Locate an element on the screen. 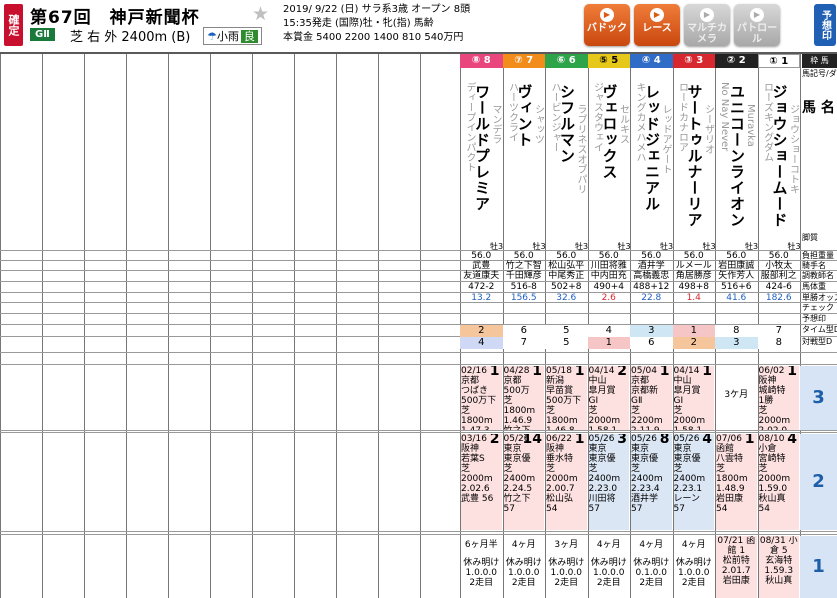 This screenshot has height=598, width=837. match-rank: 6 is located at coordinates (651, 343).